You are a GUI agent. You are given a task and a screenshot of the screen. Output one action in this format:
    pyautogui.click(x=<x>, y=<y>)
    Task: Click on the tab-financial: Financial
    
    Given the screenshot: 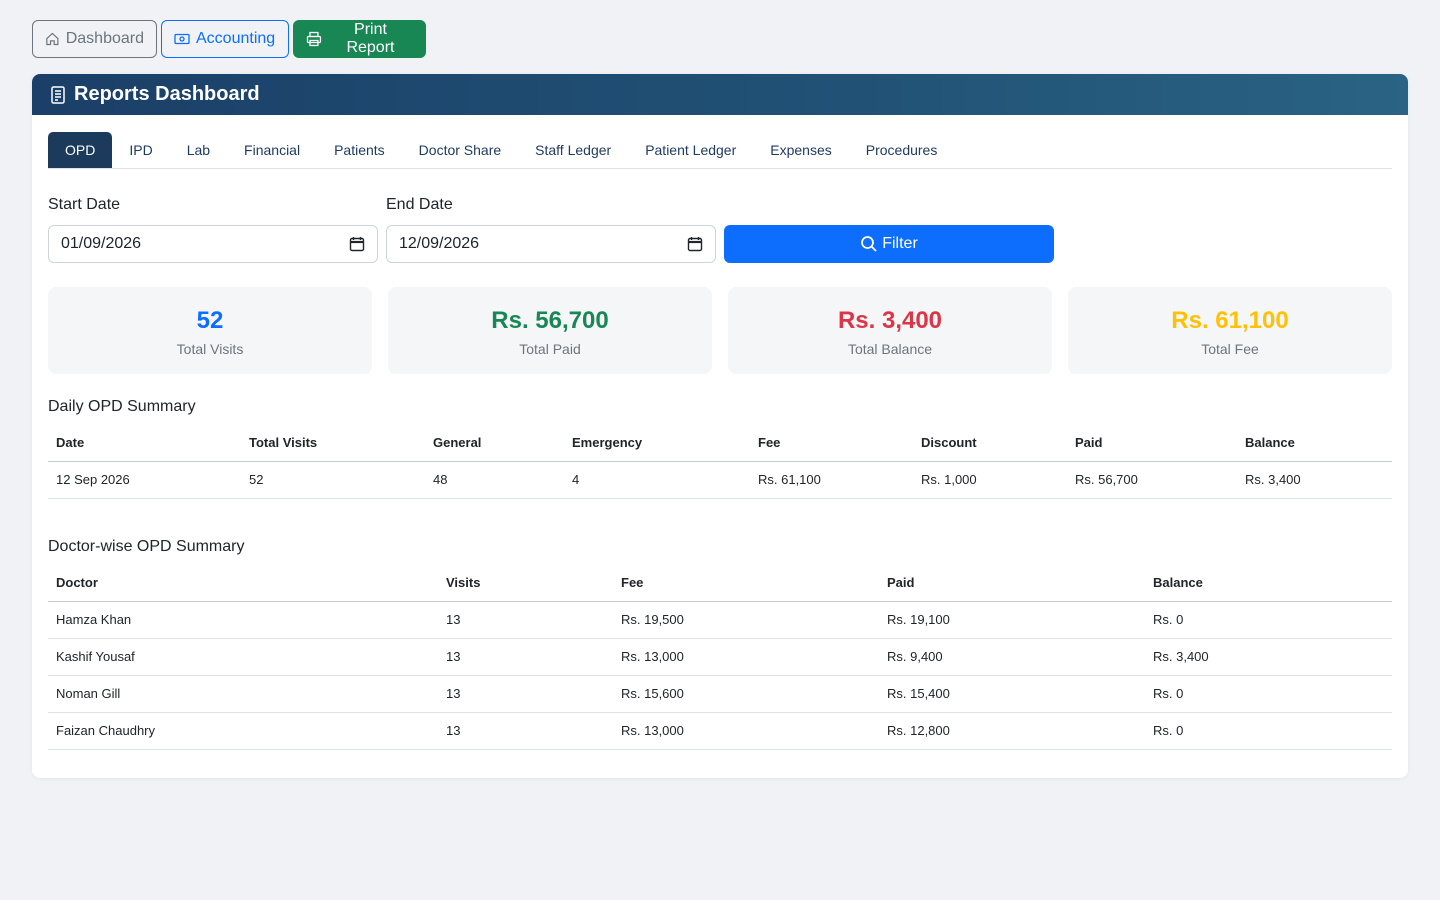 What is the action you would take?
    pyautogui.click(x=272, y=150)
    